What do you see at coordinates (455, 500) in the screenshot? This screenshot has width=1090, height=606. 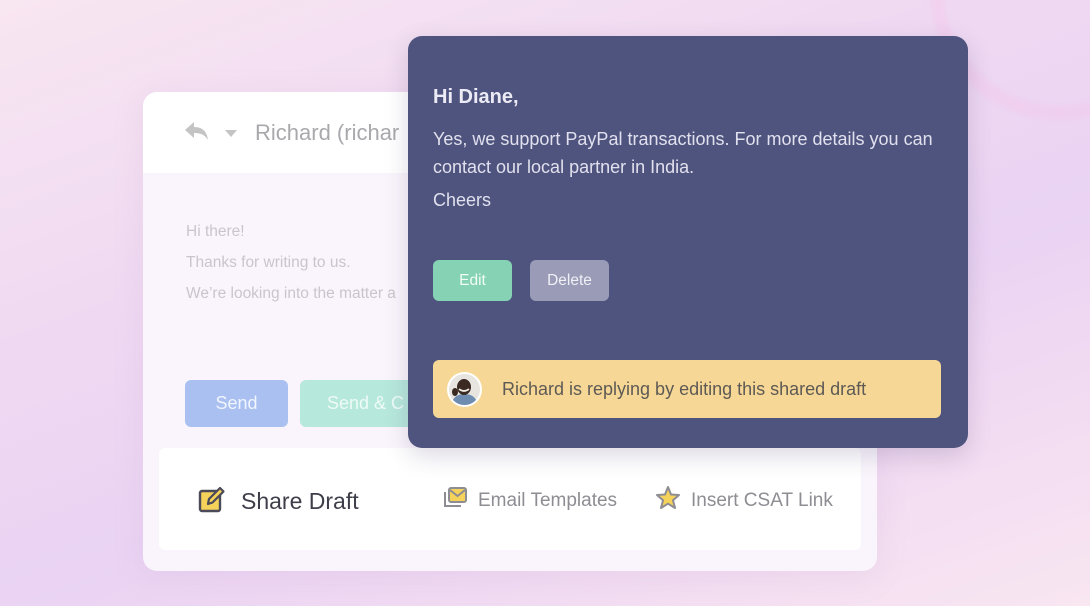 I see `envelope-stack-icon` at bounding box center [455, 500].